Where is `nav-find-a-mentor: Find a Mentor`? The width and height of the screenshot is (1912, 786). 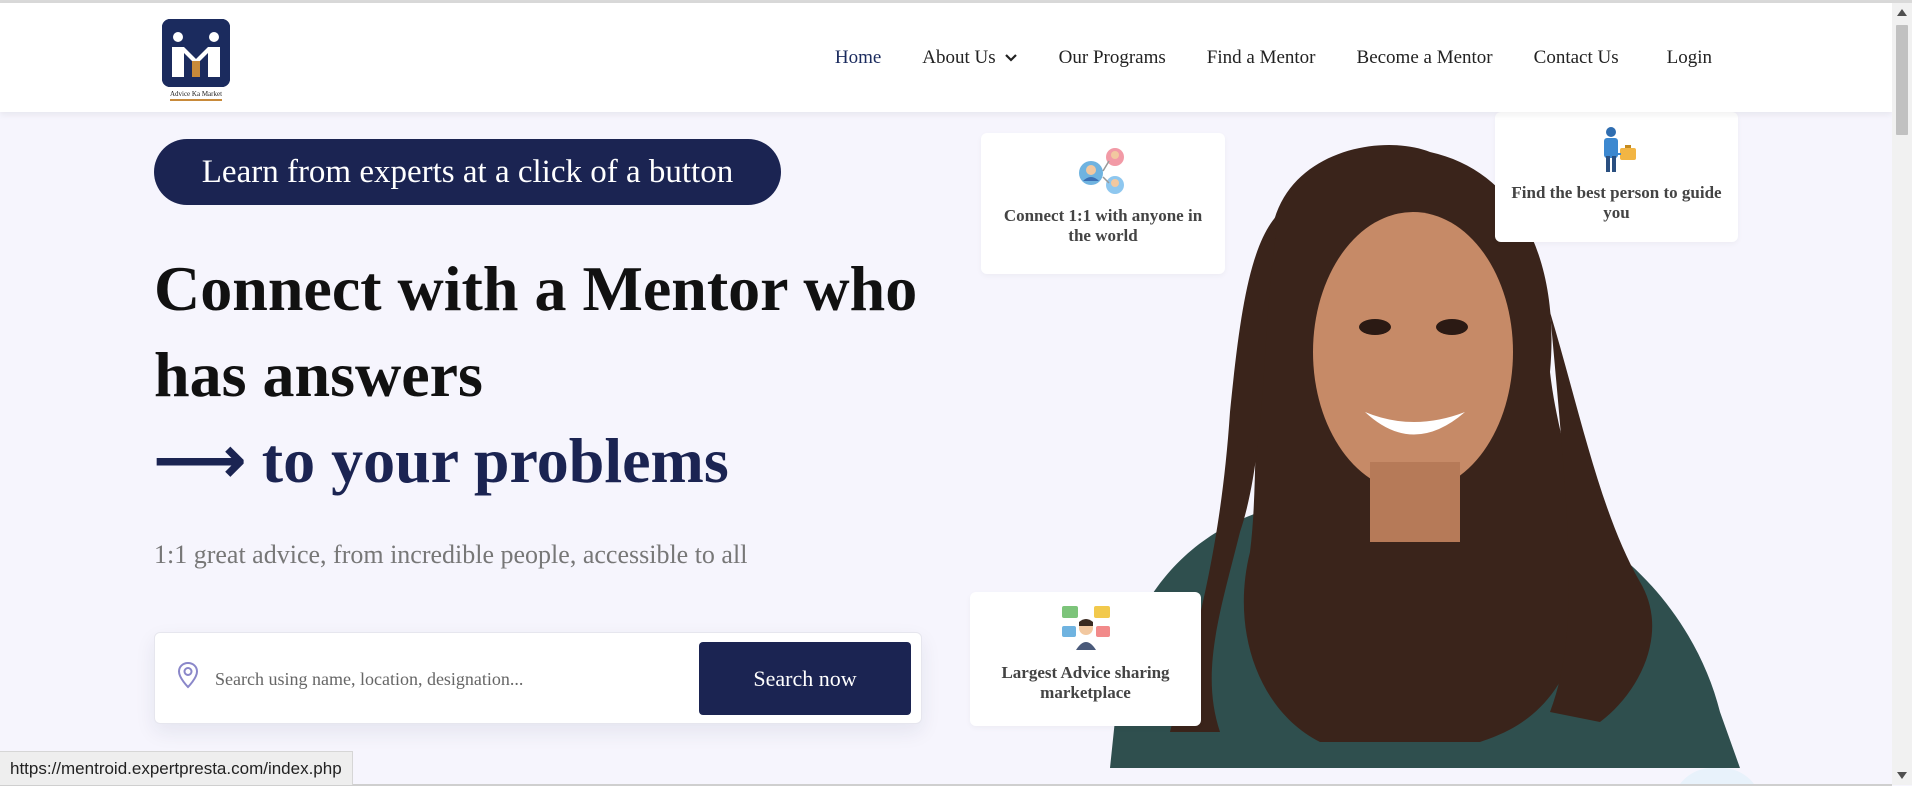
nav-find-a-mentor: Find a Mentor is located at coordinates (1261, 58).